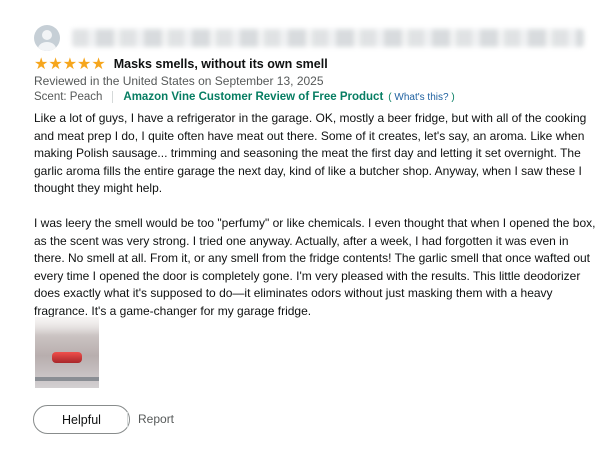  I want to click on scent-variant: Scent: Peach, so click(68, 97).